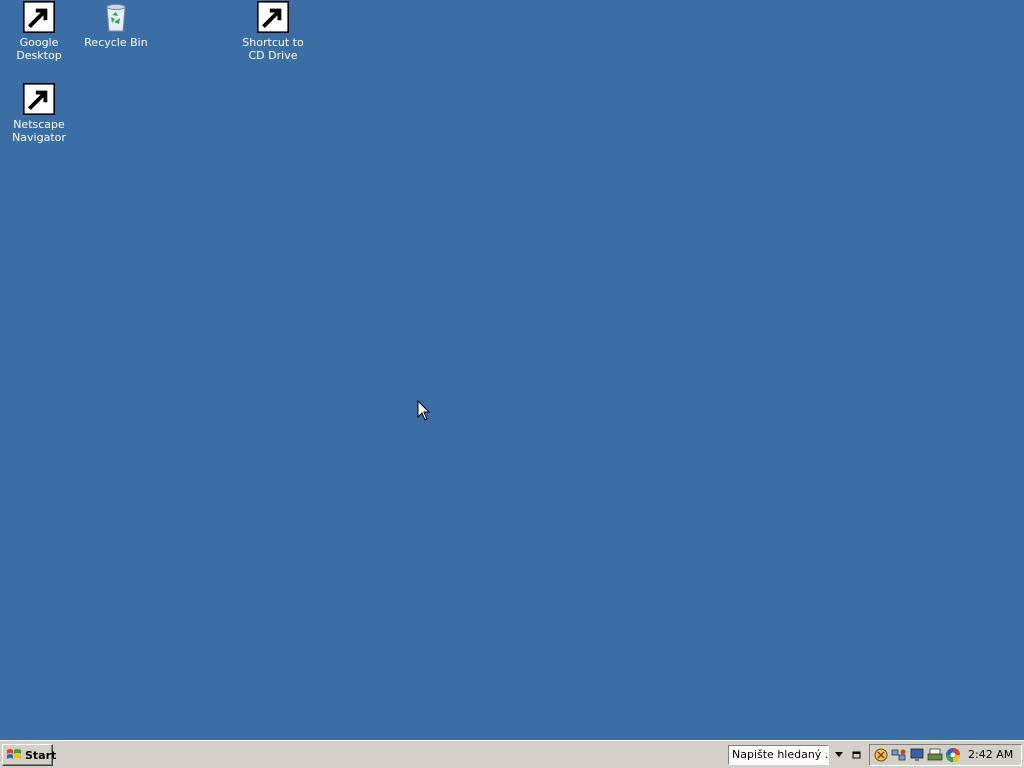  I want to click on recycle-bin-icon, so click(116, 17).